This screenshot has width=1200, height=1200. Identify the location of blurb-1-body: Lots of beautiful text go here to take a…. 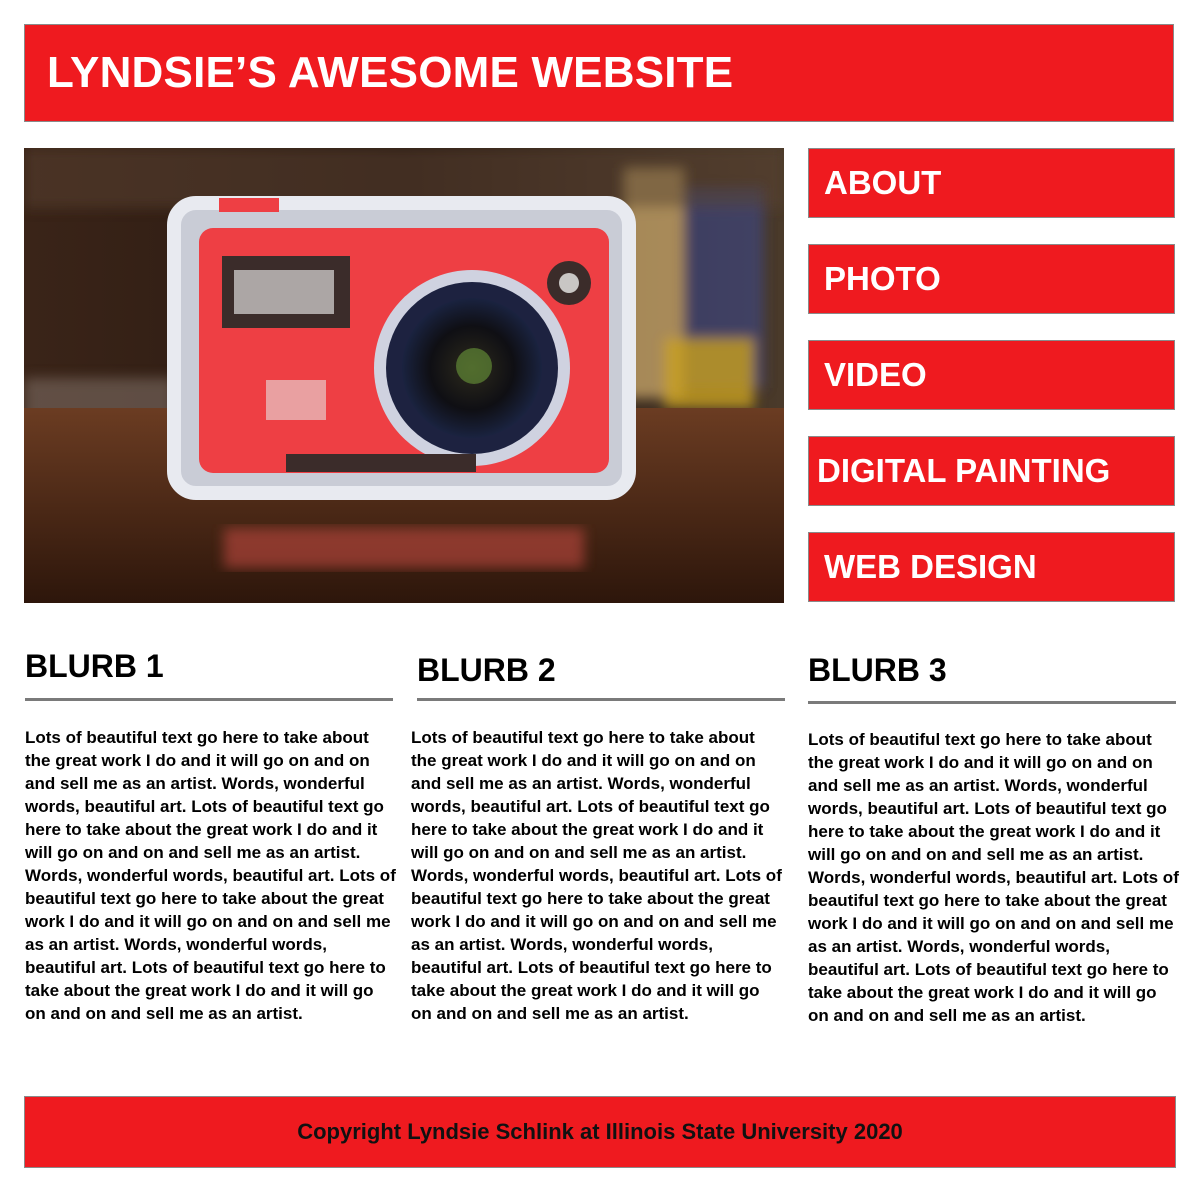
(210, 875).